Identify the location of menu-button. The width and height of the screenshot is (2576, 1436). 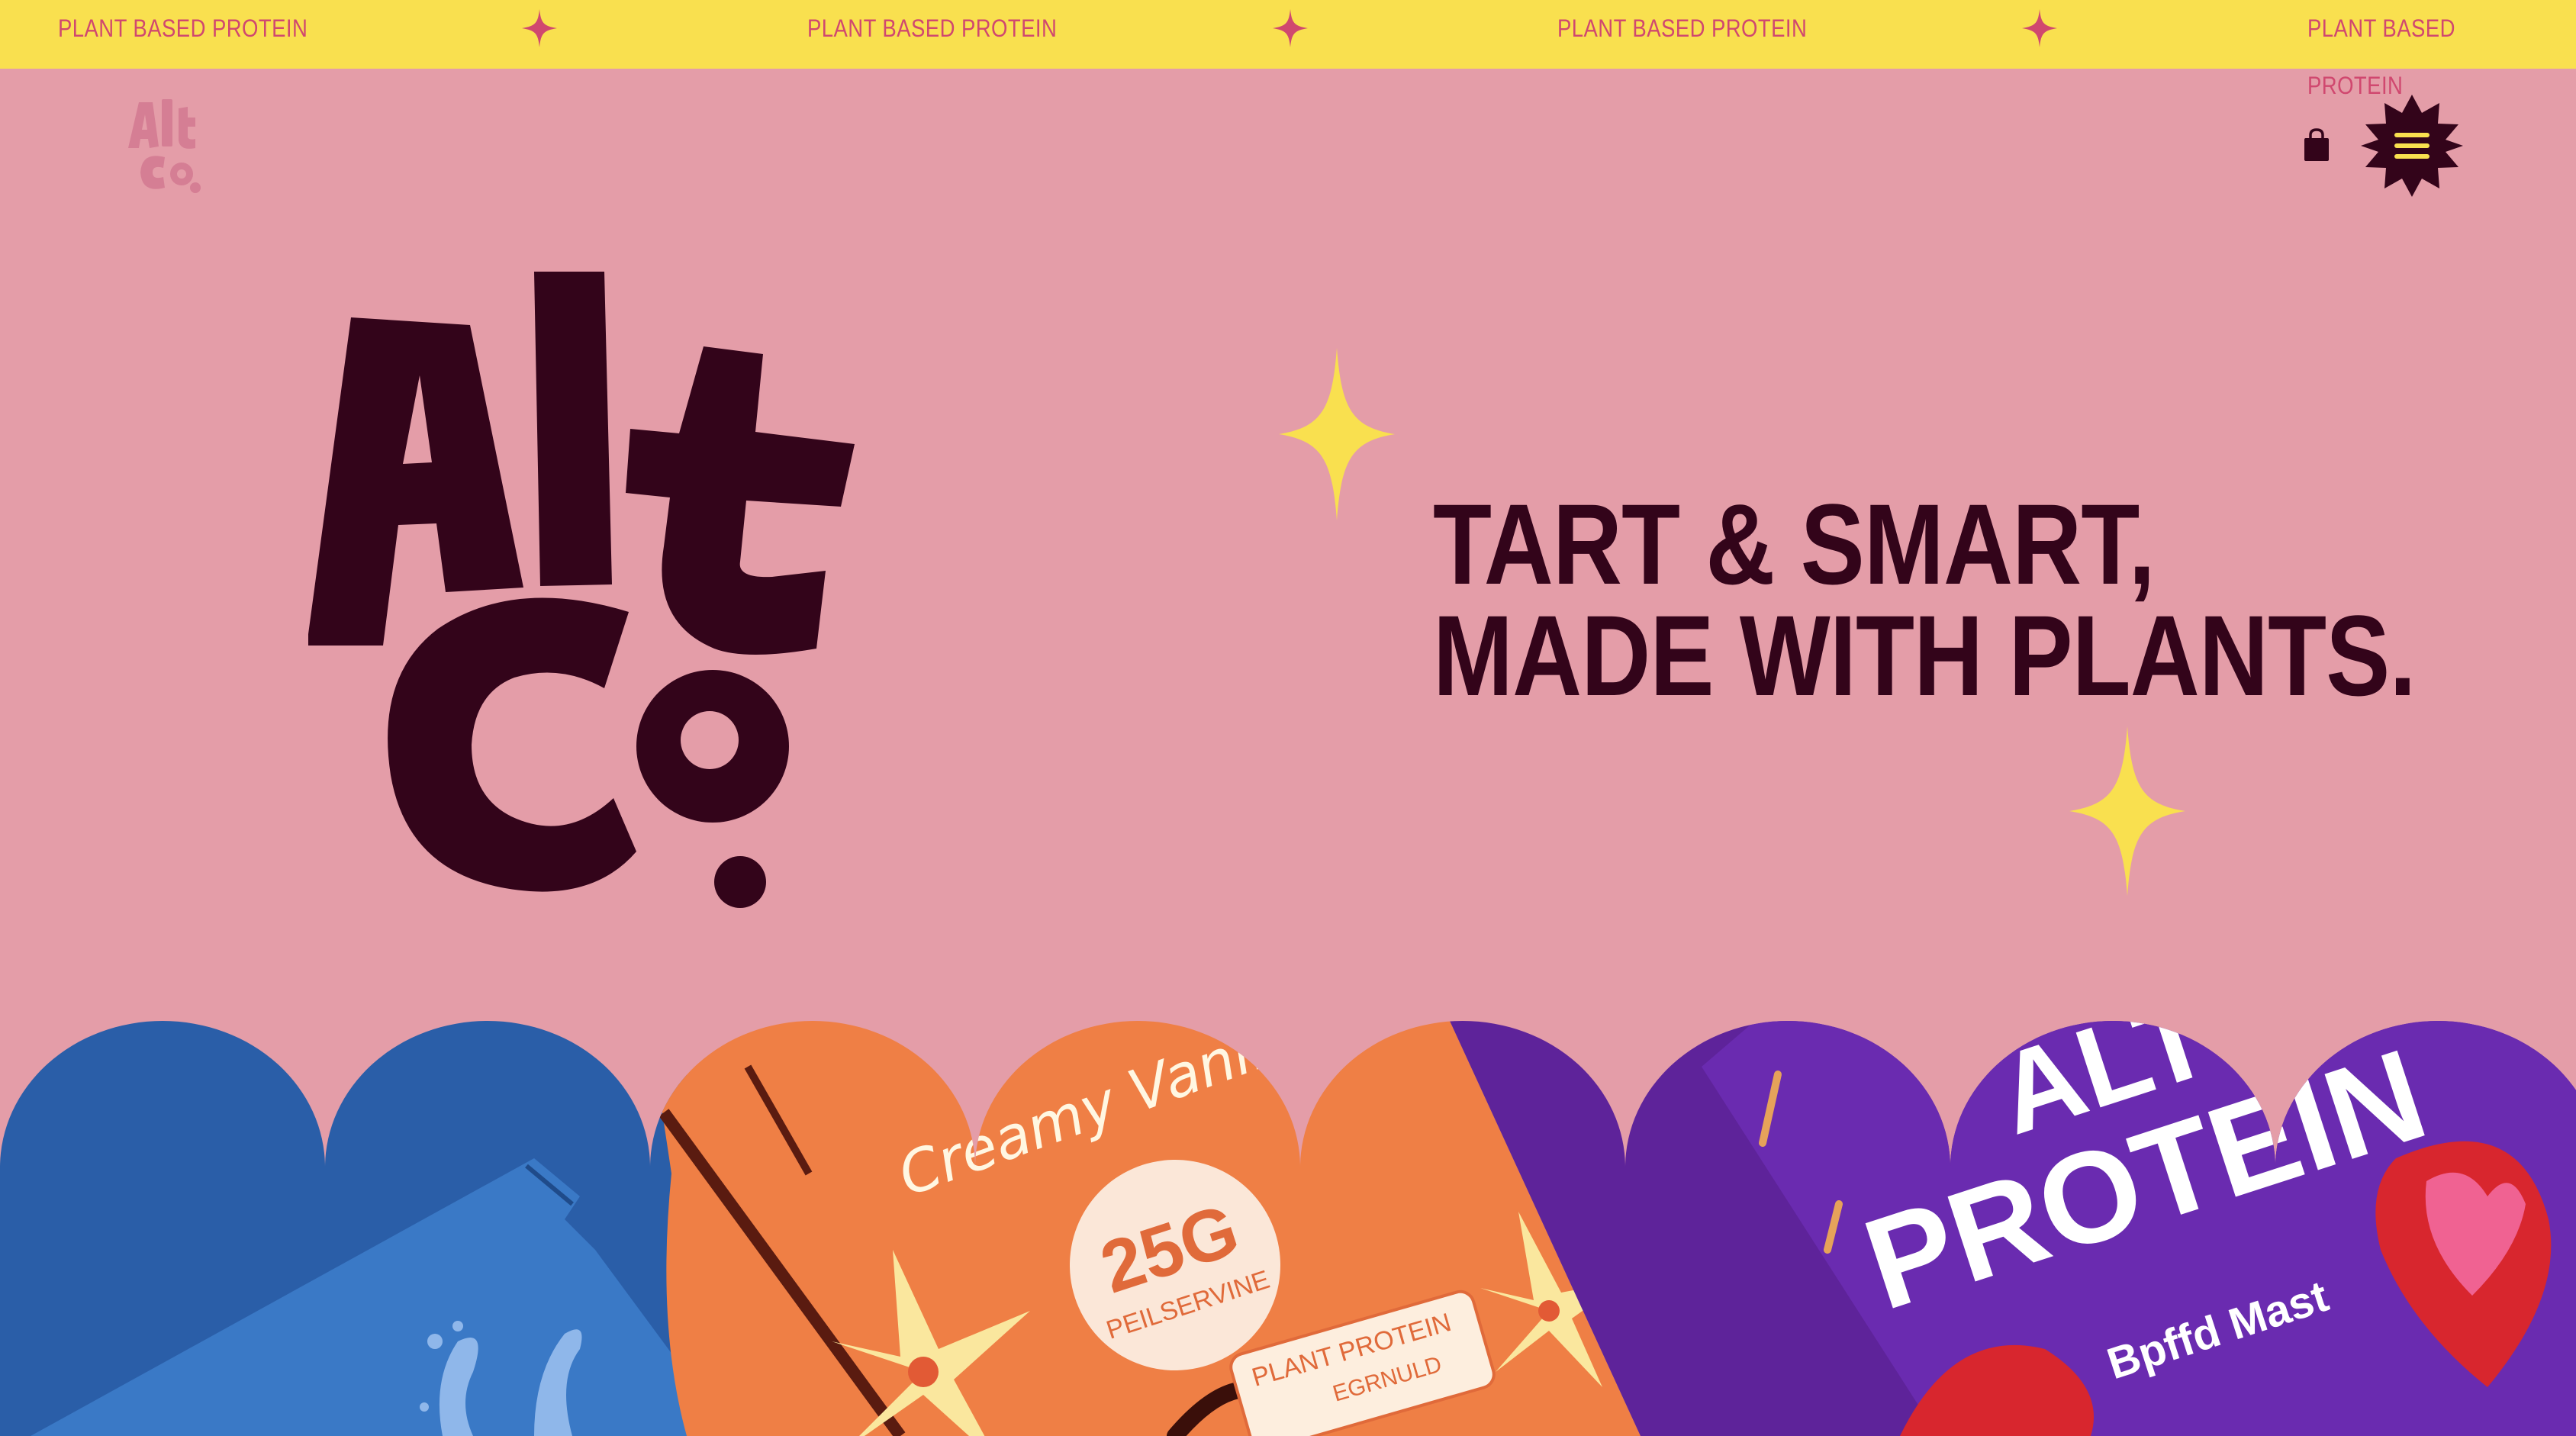
(2412, 146).